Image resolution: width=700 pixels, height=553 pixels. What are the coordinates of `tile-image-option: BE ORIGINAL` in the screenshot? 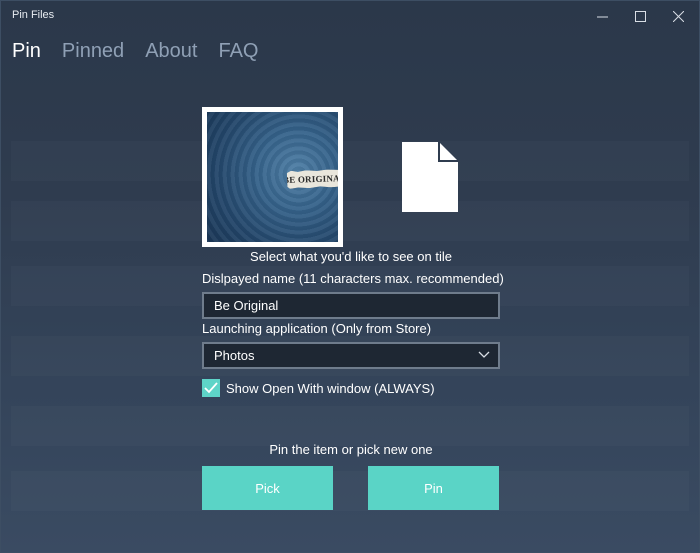 It's located at (272, 177).